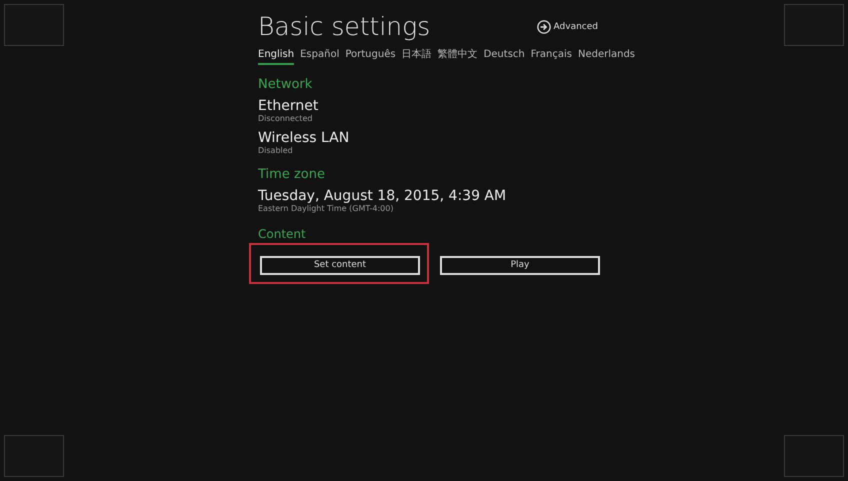  I want to click on section-heading: Network, so click(286, 84).